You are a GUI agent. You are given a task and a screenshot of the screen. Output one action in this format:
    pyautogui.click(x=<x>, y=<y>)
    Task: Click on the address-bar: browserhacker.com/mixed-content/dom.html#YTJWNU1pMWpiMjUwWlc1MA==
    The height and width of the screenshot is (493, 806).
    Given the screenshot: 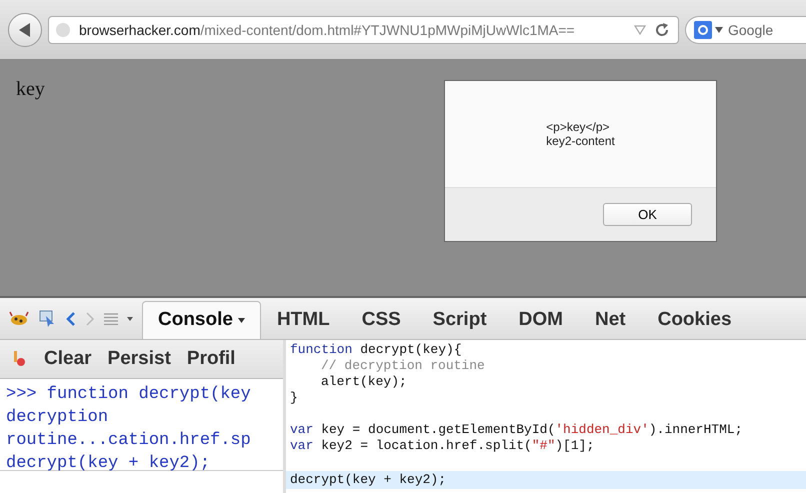 What is the action you would take?
    pyautogui.click(x=363, y=30)
    